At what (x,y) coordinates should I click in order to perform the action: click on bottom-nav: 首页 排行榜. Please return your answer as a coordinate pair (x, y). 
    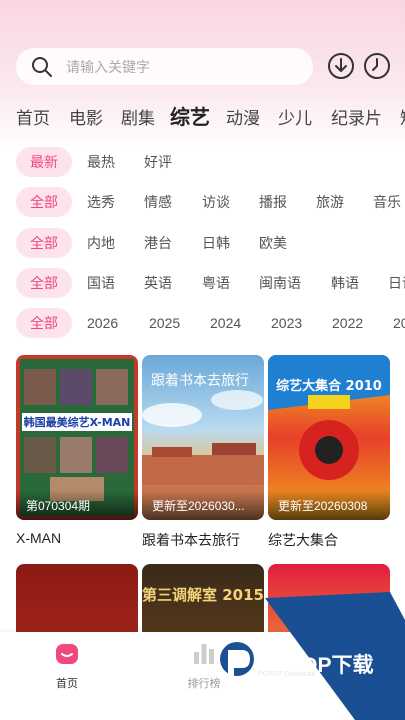
    Looking at the image, I should click on (202, 676).